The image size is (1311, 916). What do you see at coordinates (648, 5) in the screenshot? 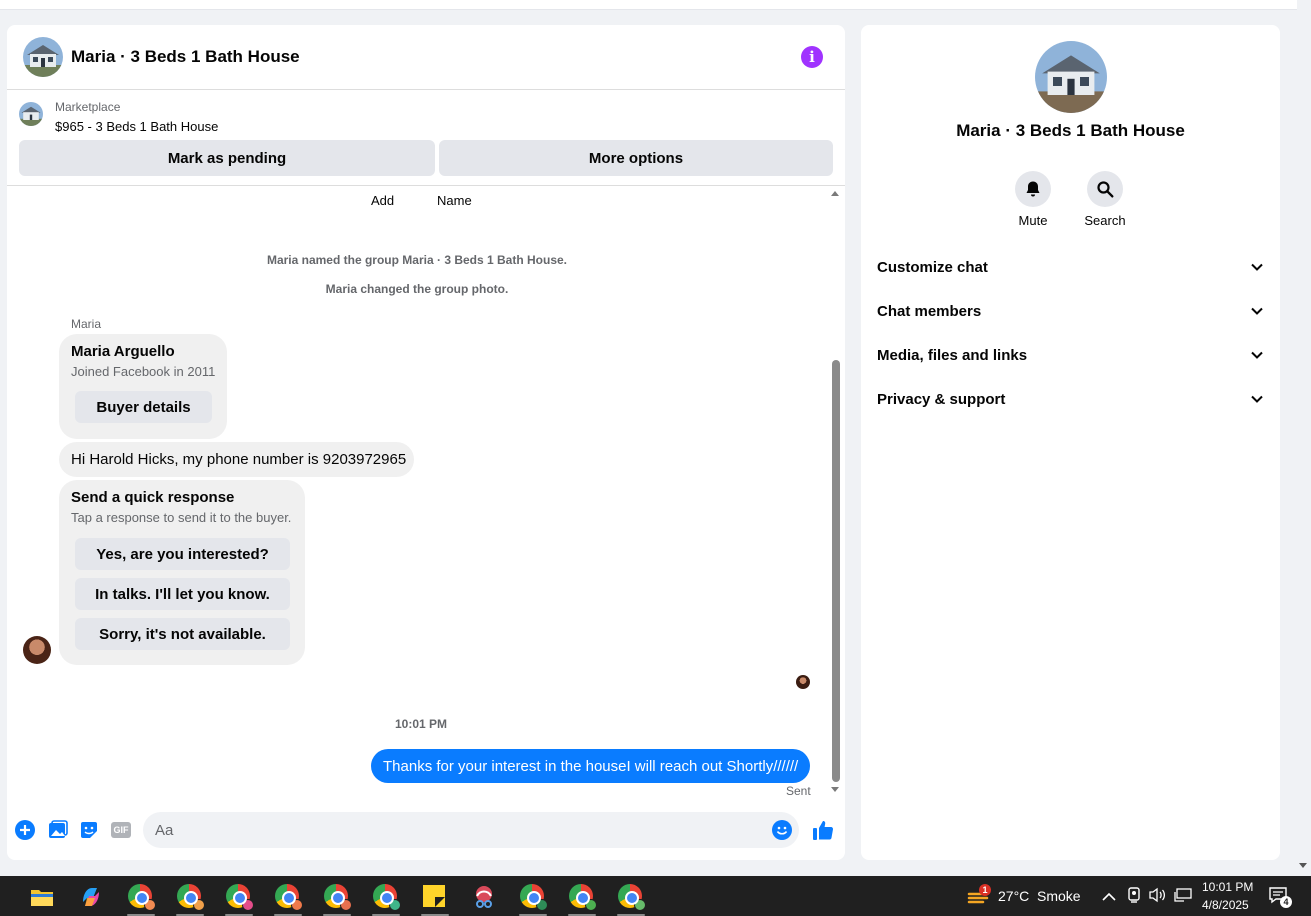
I see `browser-top-strip` at bounding box center [648, 5].